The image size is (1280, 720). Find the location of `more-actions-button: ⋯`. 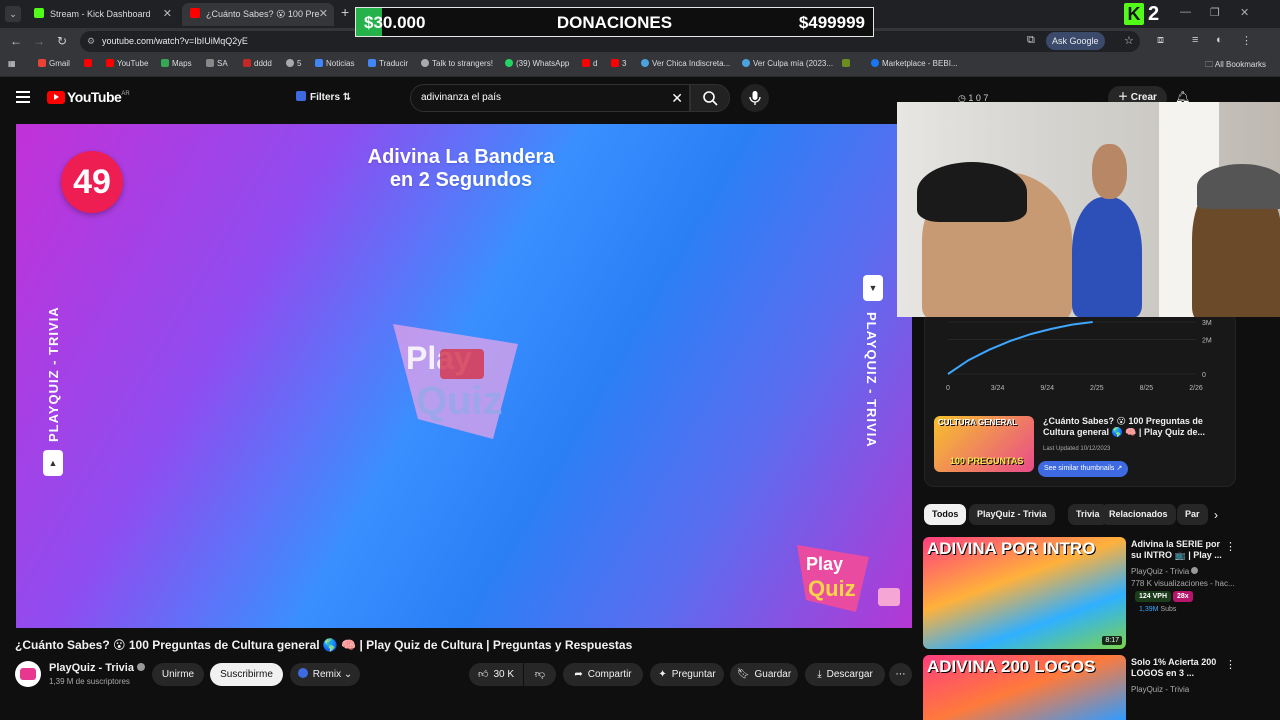

more-actions-button: ⋯ is located at coordinates (900, 674).